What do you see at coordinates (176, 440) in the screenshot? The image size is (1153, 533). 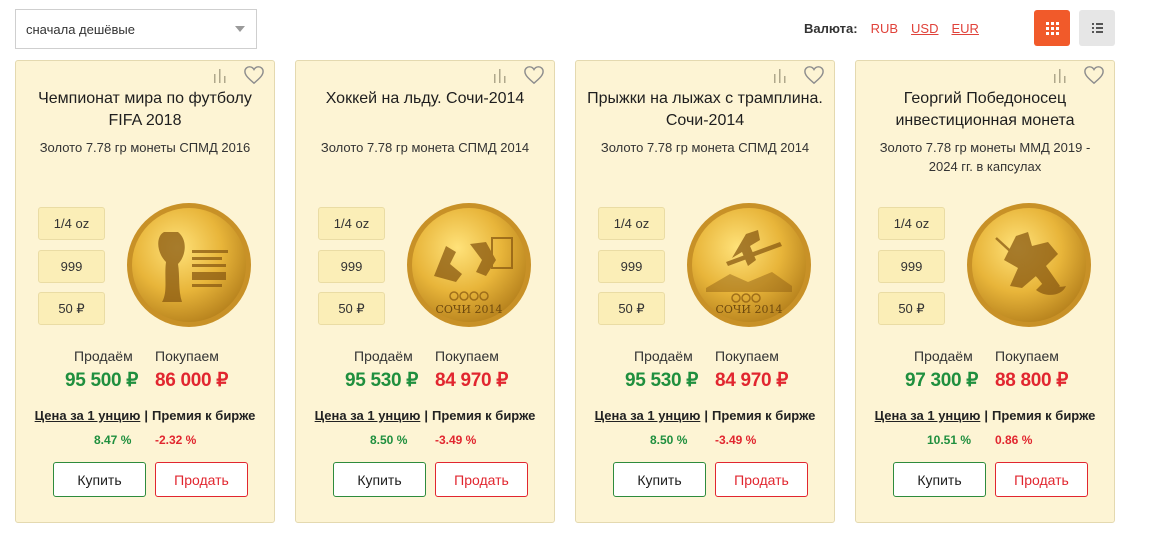 I see `premium-percent: -2.32 %` at bounding box center [176, 440].